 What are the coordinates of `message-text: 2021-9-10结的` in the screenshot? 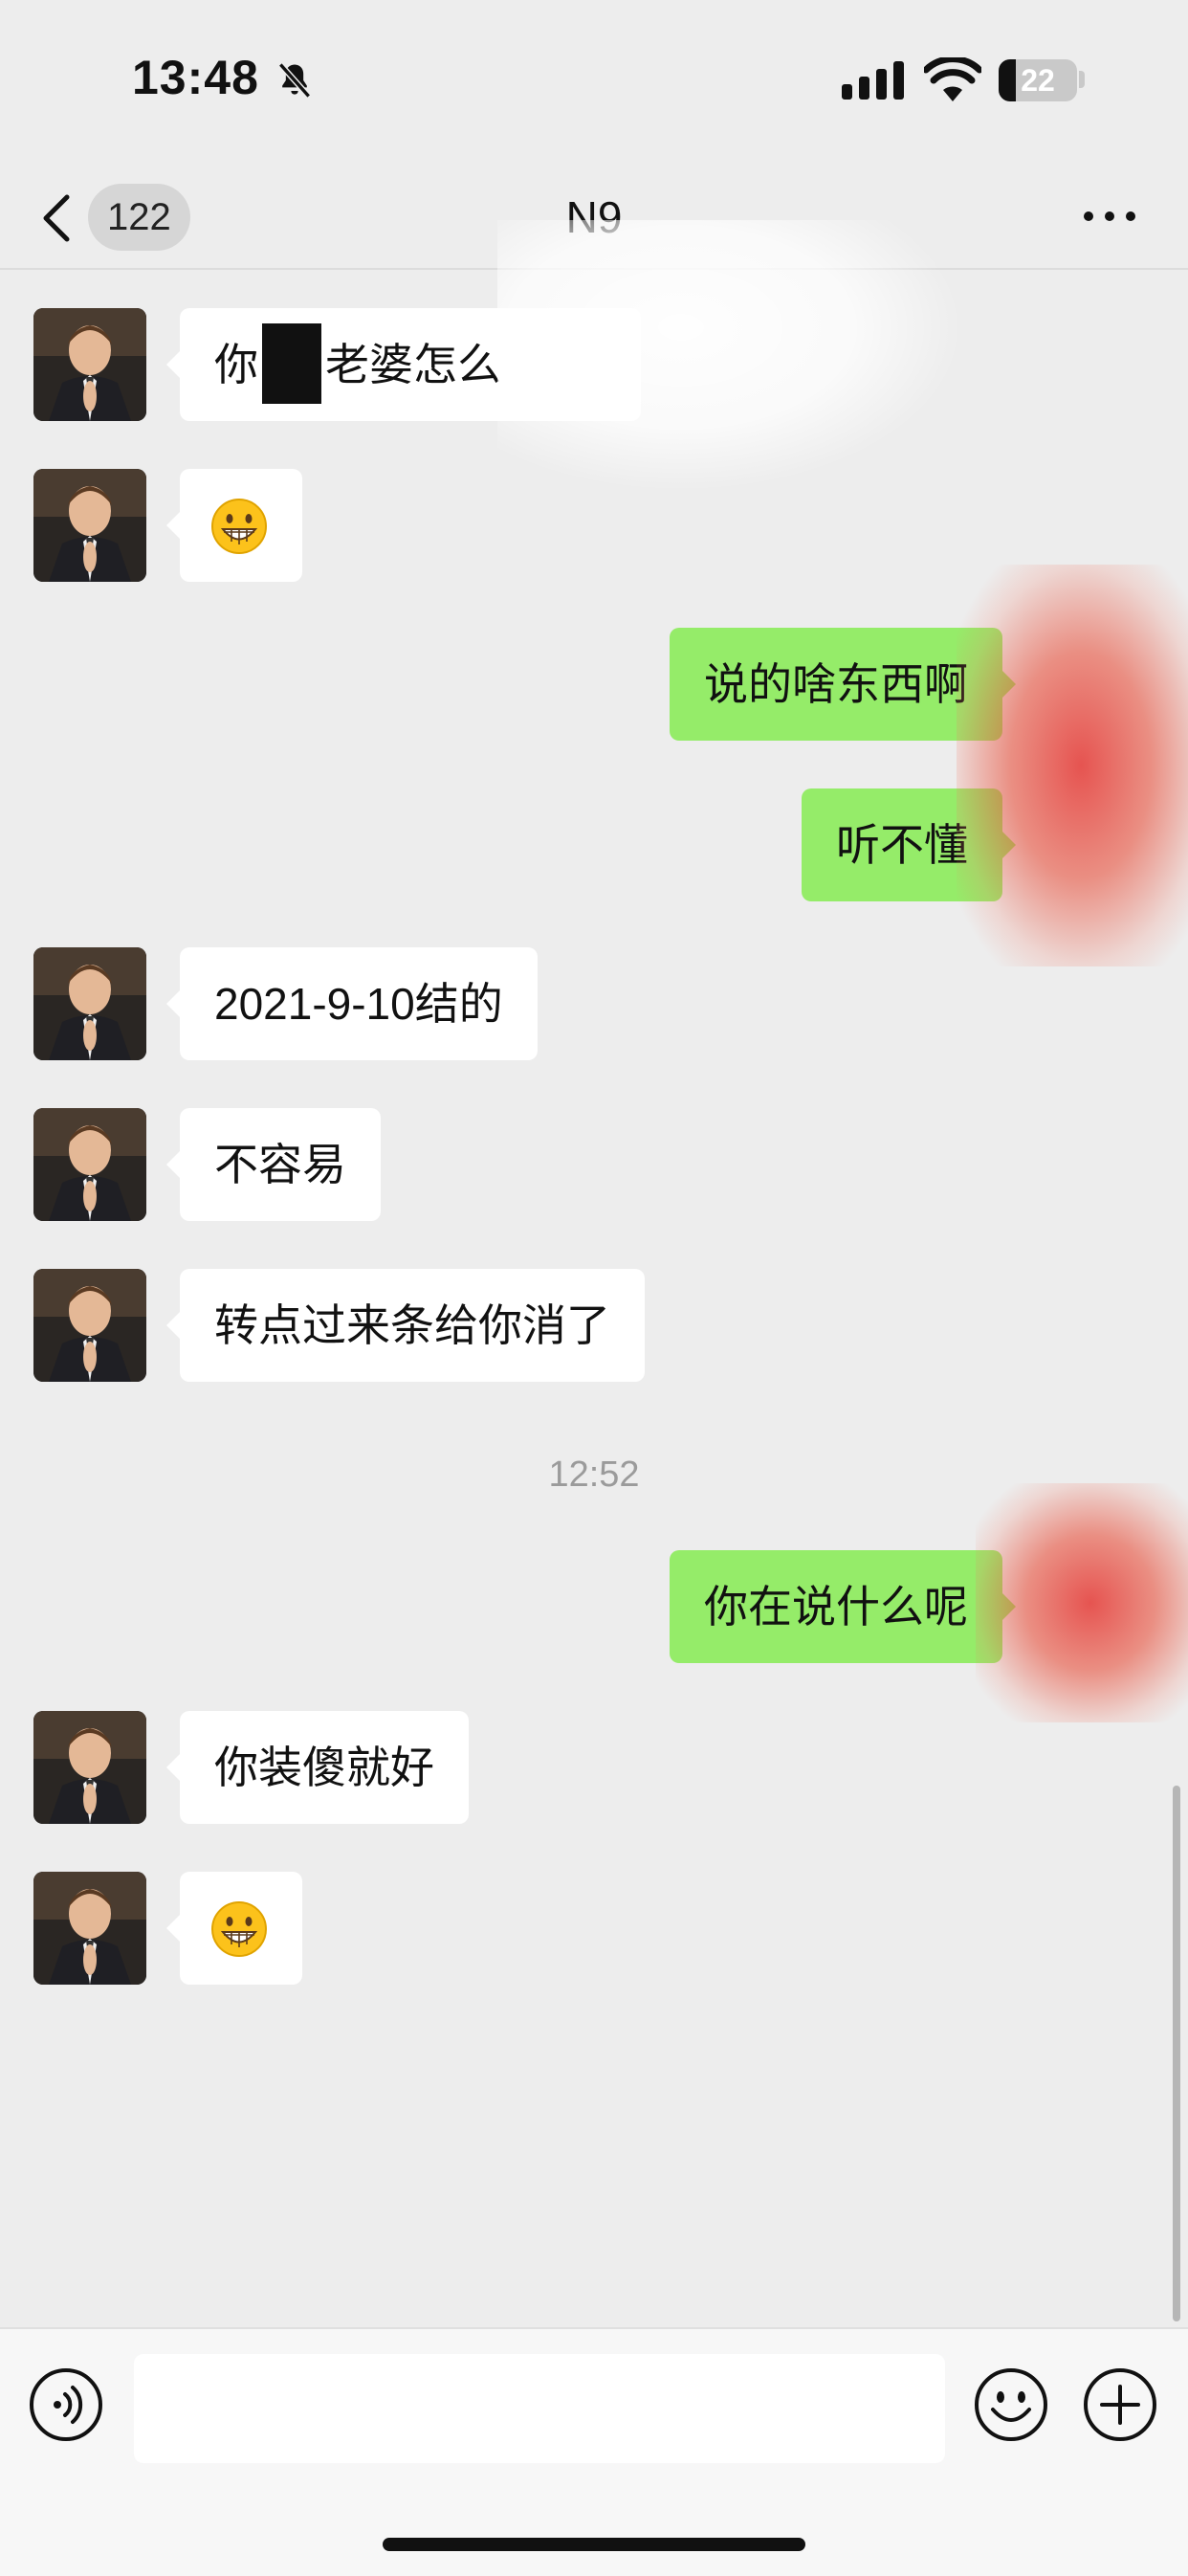 It's located at (358, 1004).